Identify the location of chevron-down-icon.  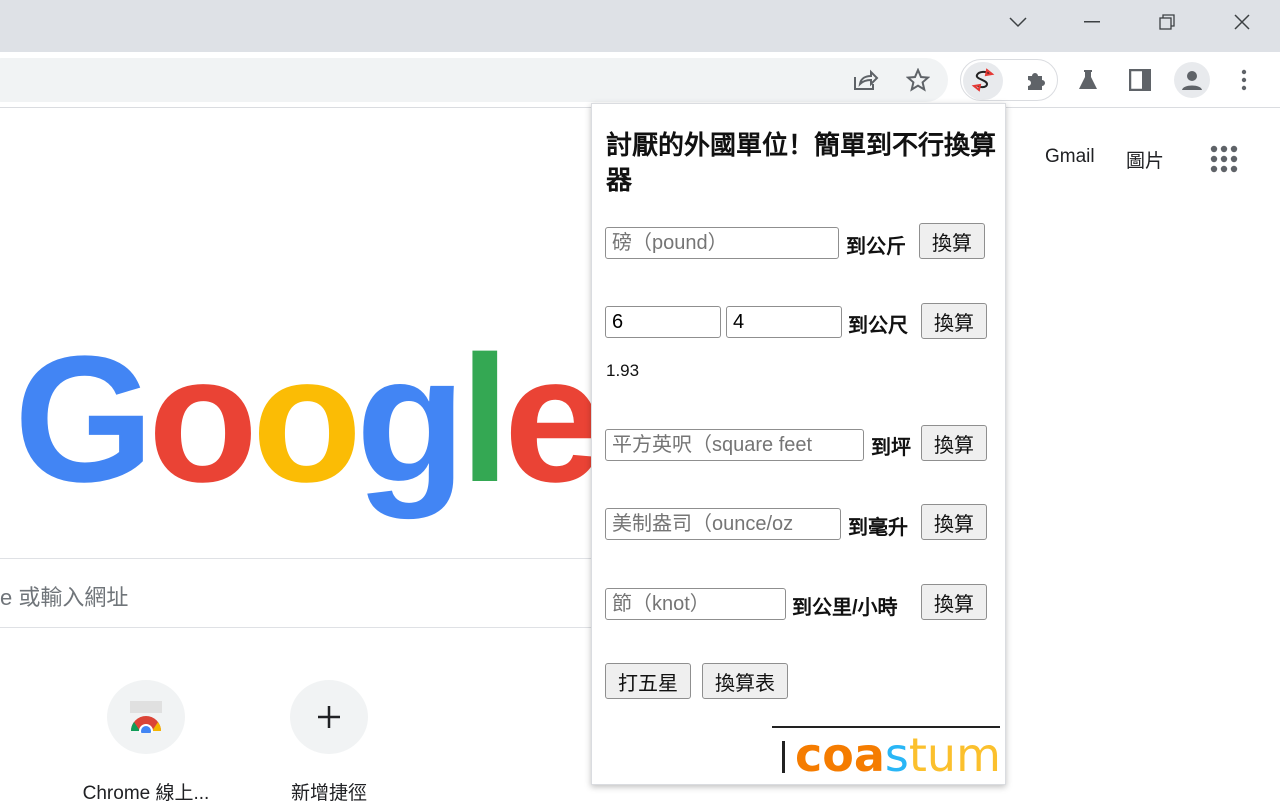
(1018, 22).